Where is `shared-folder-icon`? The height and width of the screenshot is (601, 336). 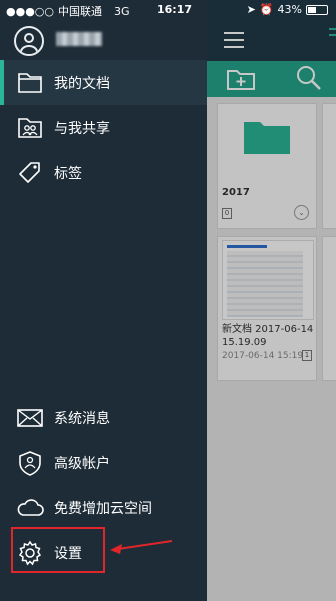 shared-folder-icon is located at coordinates (30, 128).